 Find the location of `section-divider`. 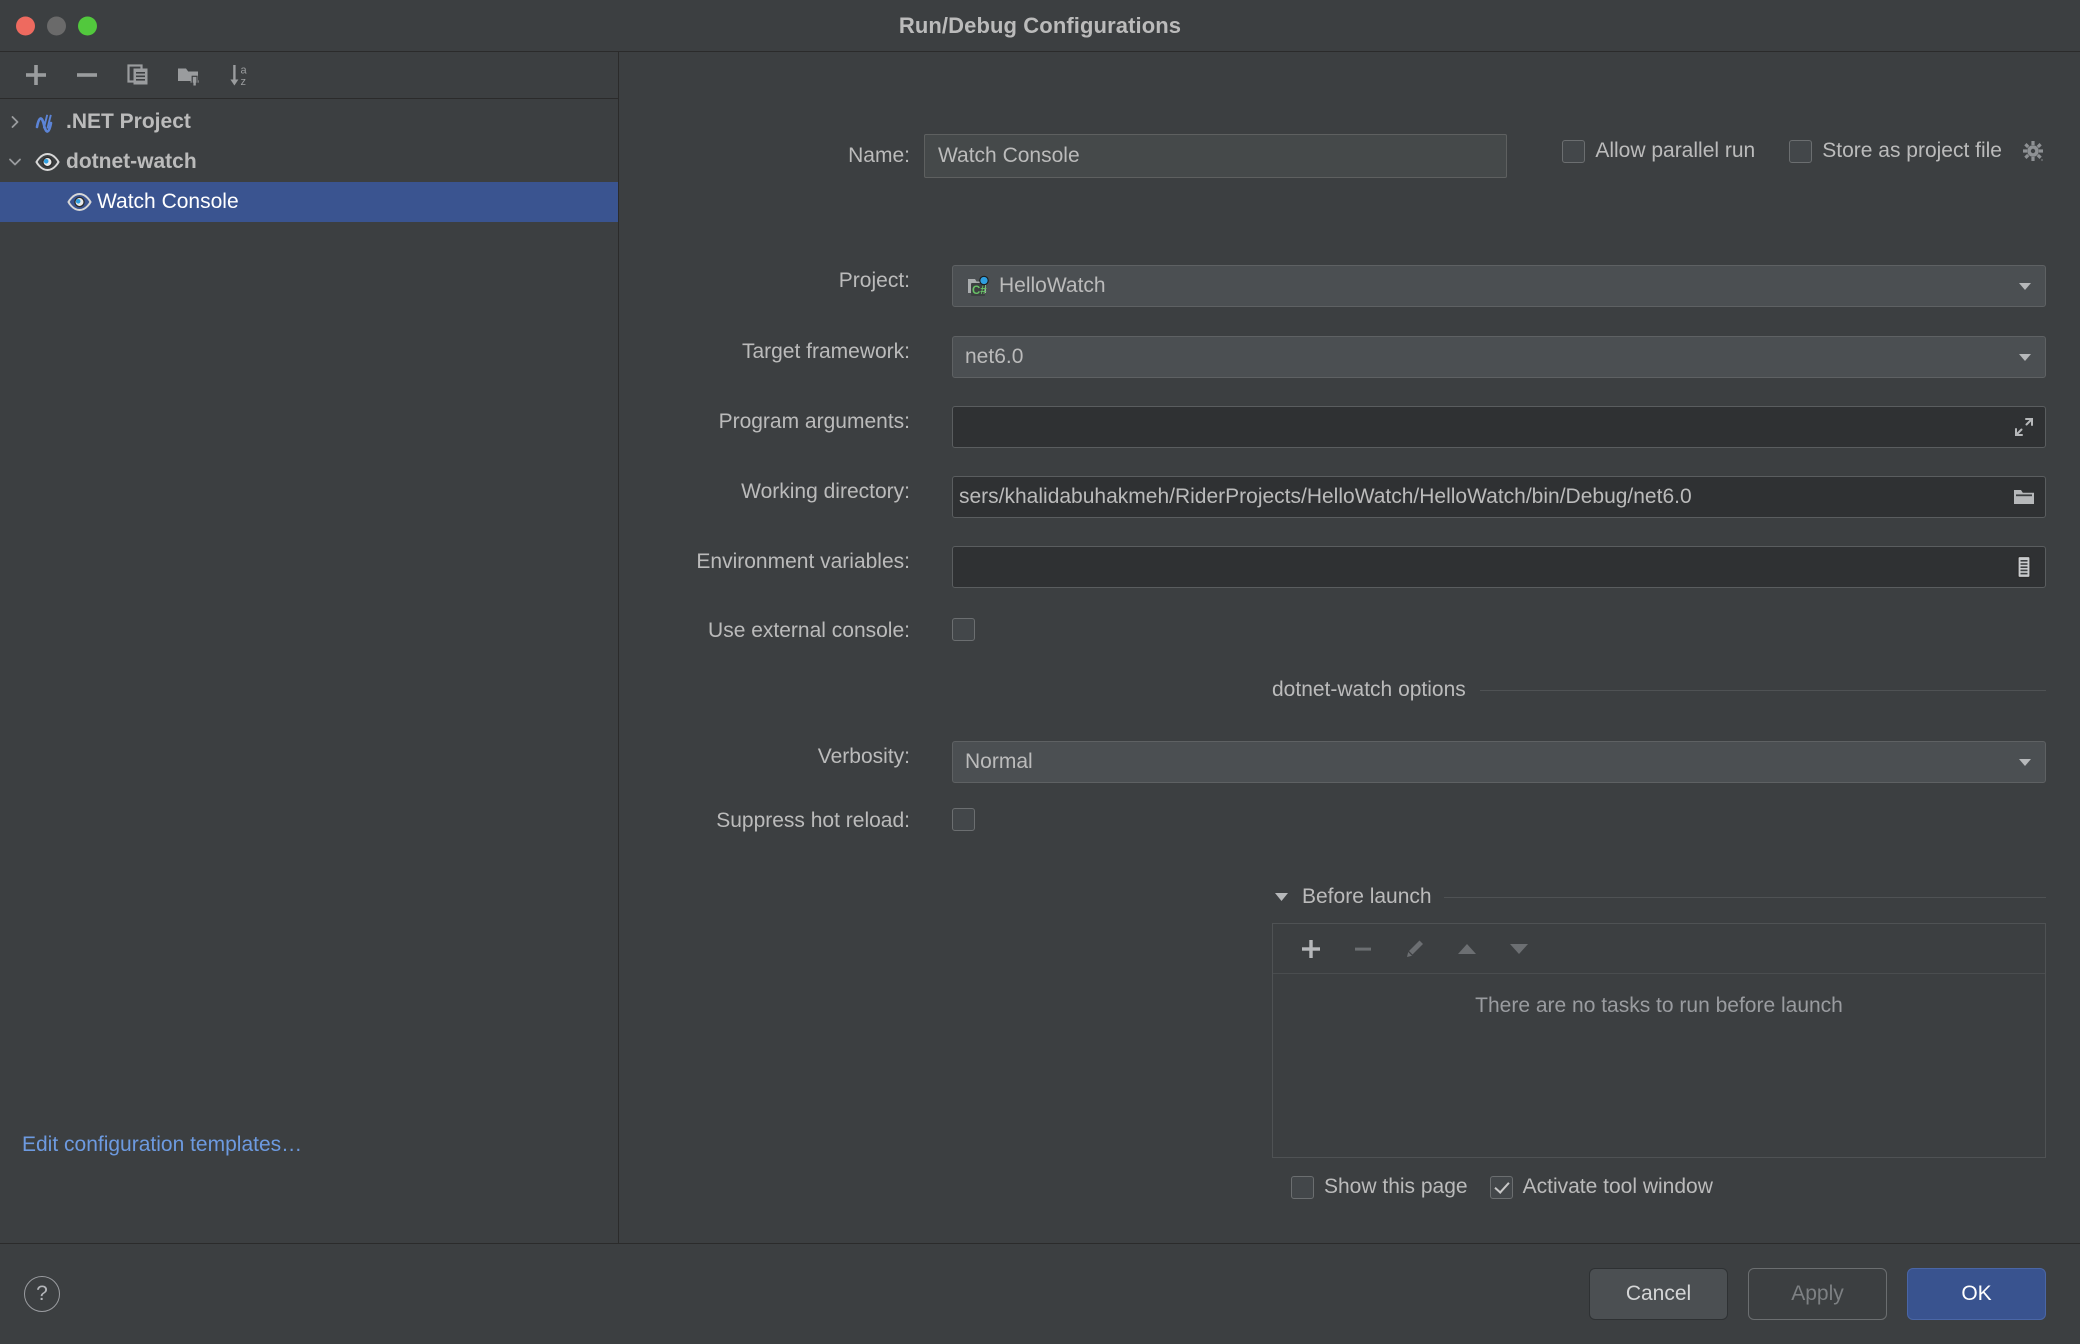

section-divider is located at coordinates (1762, 690).